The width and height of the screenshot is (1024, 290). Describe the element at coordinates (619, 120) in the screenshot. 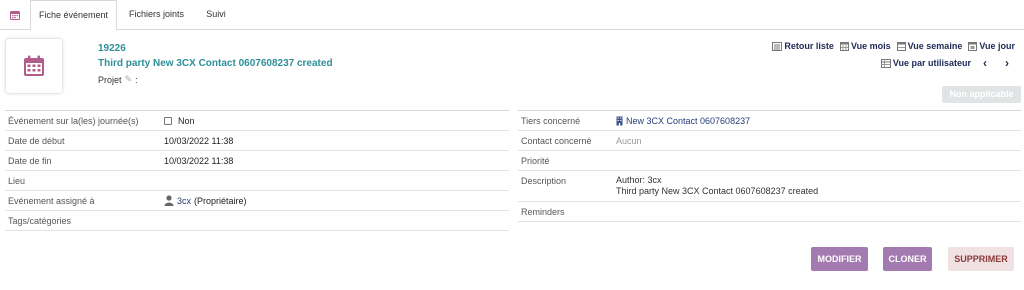

I see `building-icon` at that location.